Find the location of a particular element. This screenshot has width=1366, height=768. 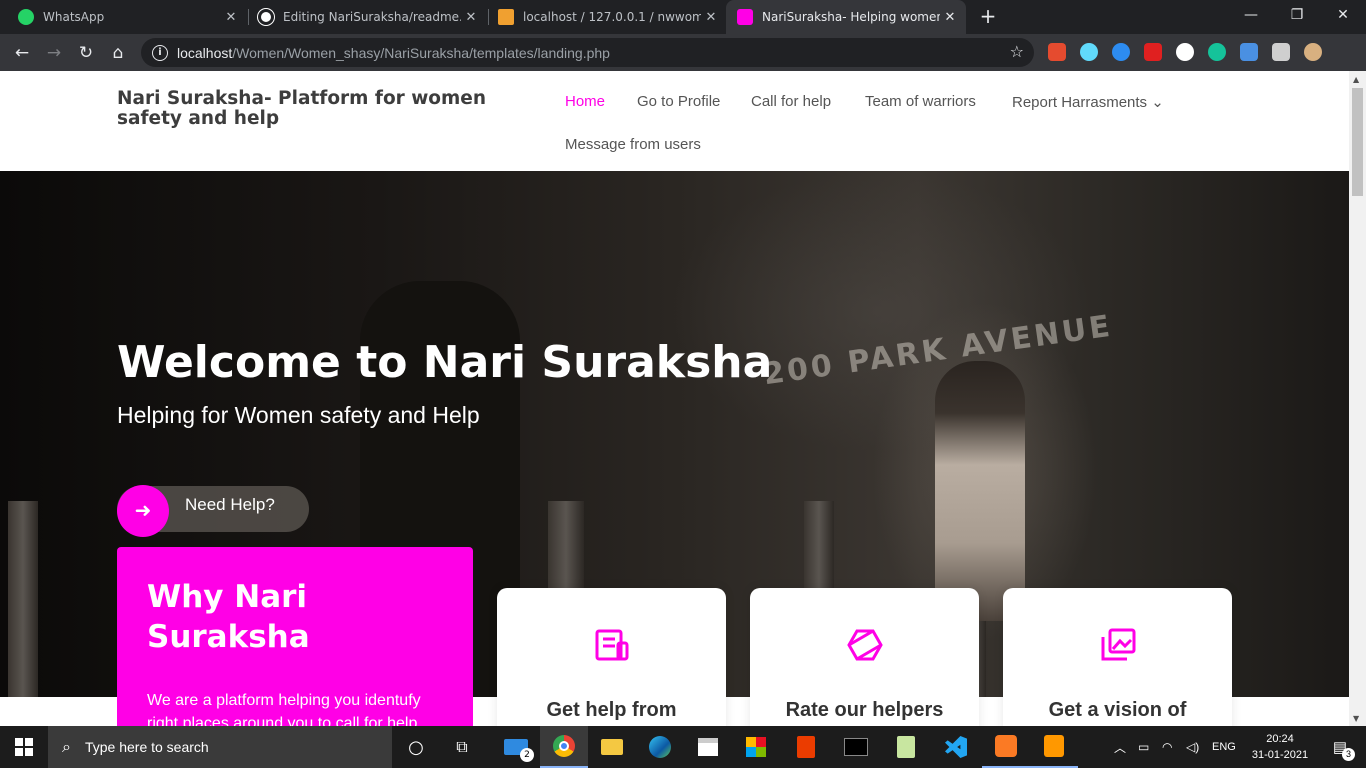

card-title: Get help from is located at coordinates (611, 710).